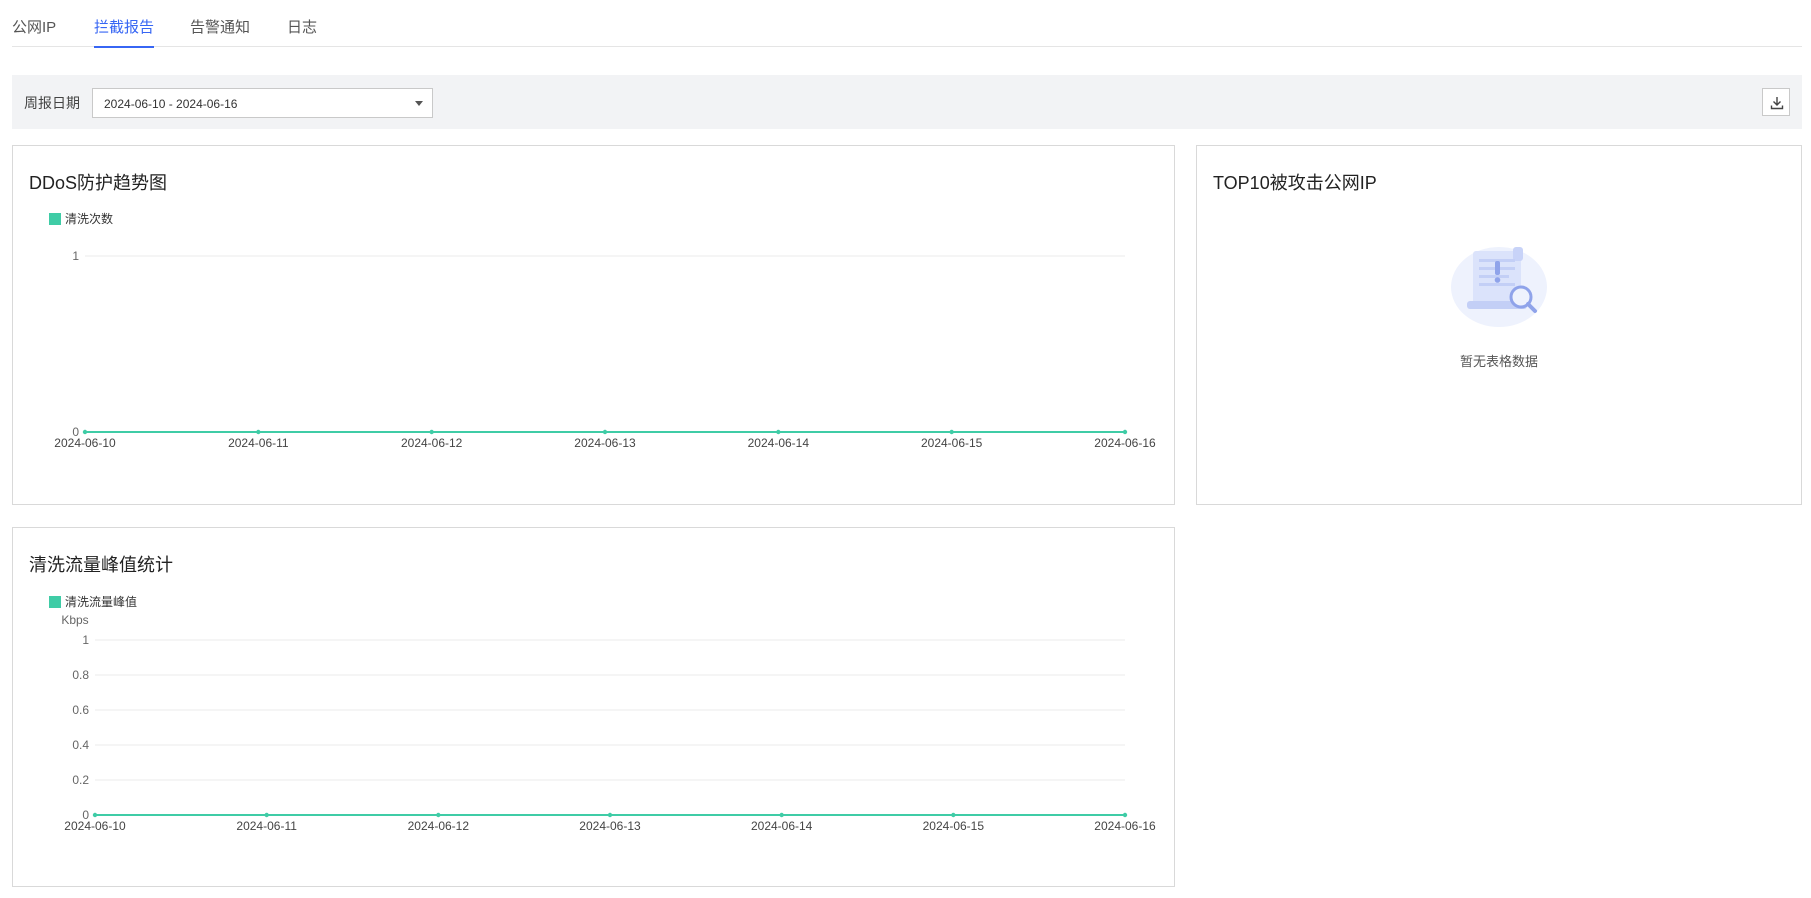 The height and width of the screenshot is (898, 1811). I want to click on y-tick-label: 0.6, so click(80, 710).